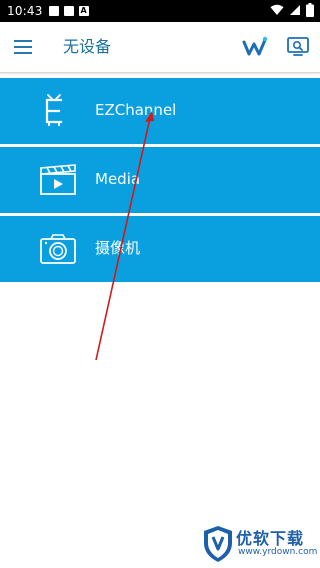 Image resolution: width=320 pixels, height=568 pixels. I want to click on screen-cast-icon, so click(298, 47).